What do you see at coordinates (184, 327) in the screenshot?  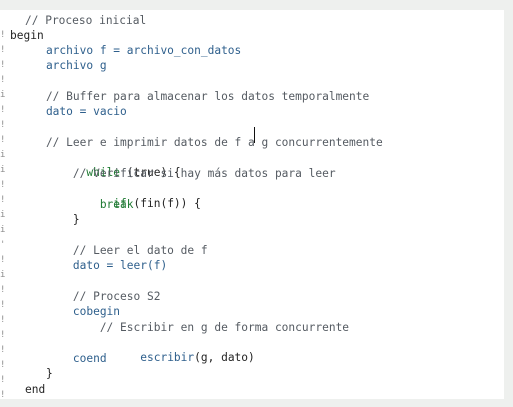 I see `code-line-comment: // Escribir en g de forma concurrente` at bounding box center [184, 327].